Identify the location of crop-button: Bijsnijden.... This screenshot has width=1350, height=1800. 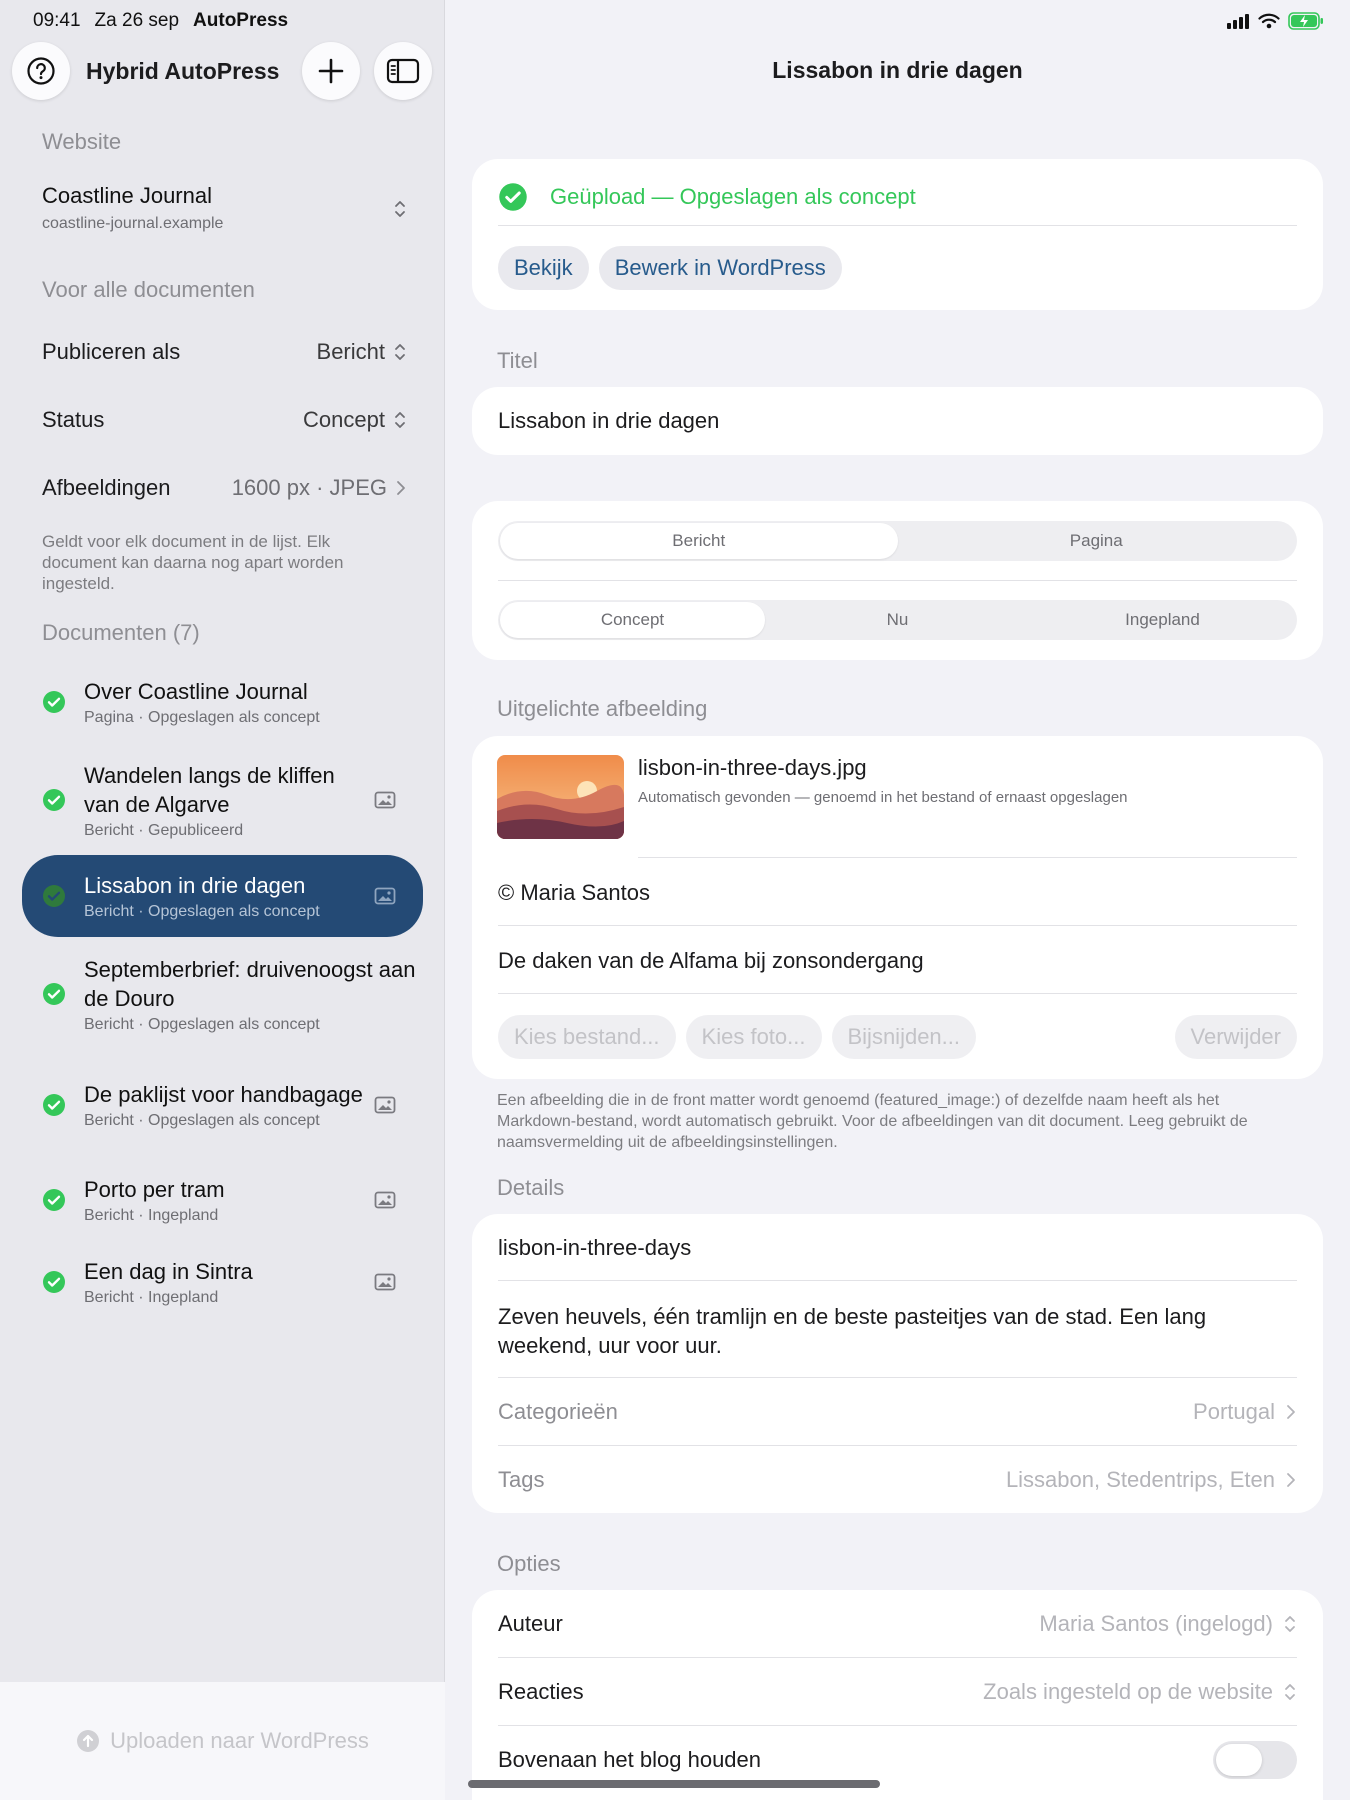
(904, 1037).